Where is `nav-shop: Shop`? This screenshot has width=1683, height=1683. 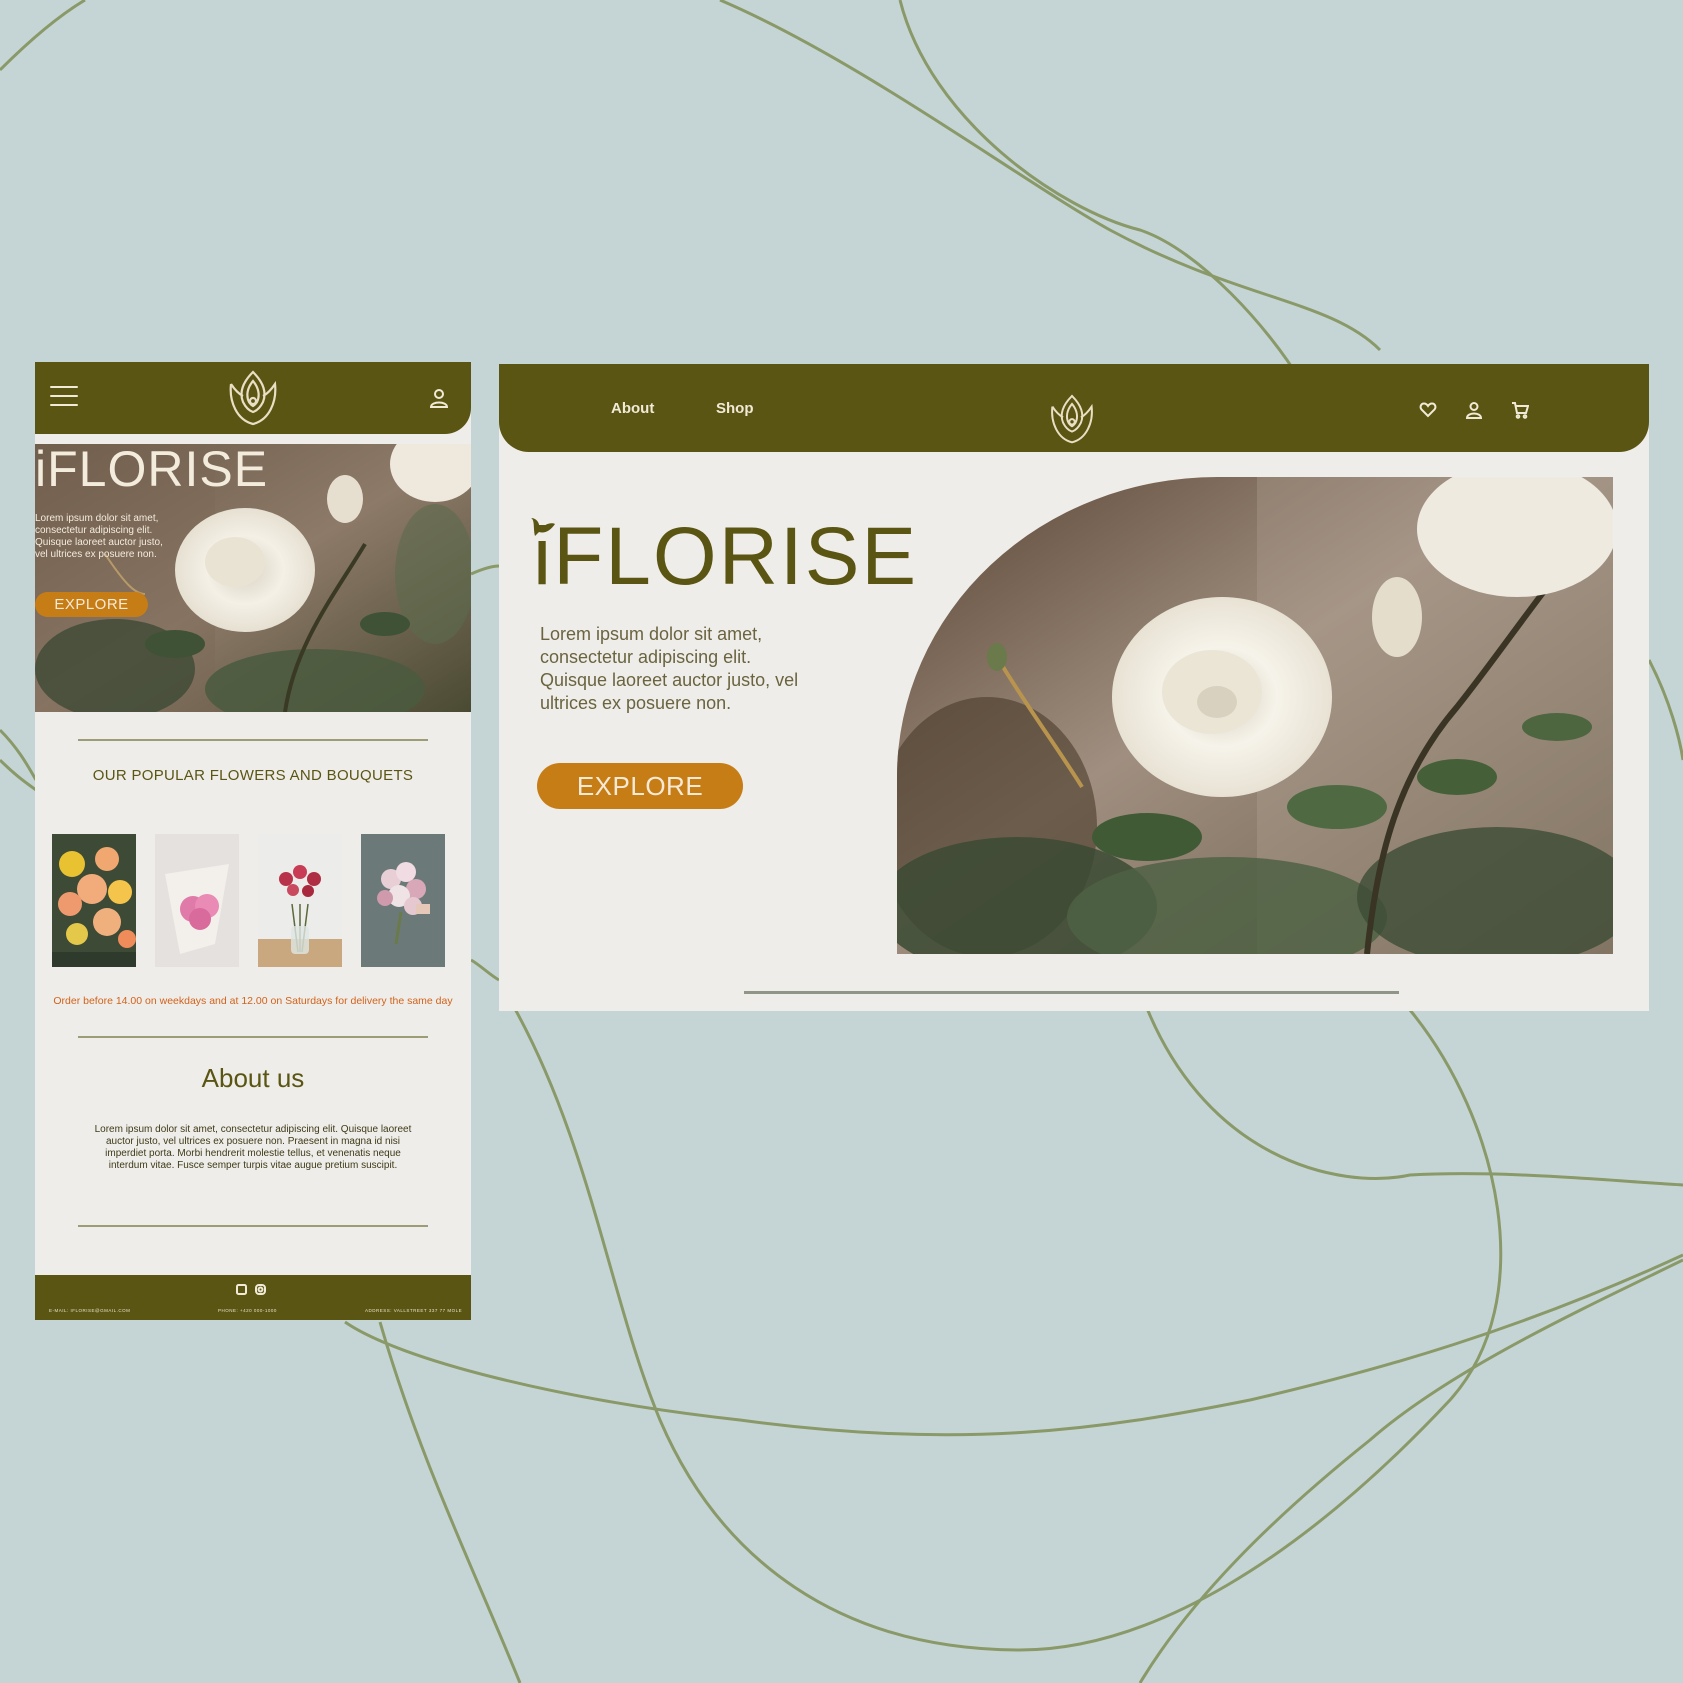
nav-shop: Shop is located at coordinates (735, 408).